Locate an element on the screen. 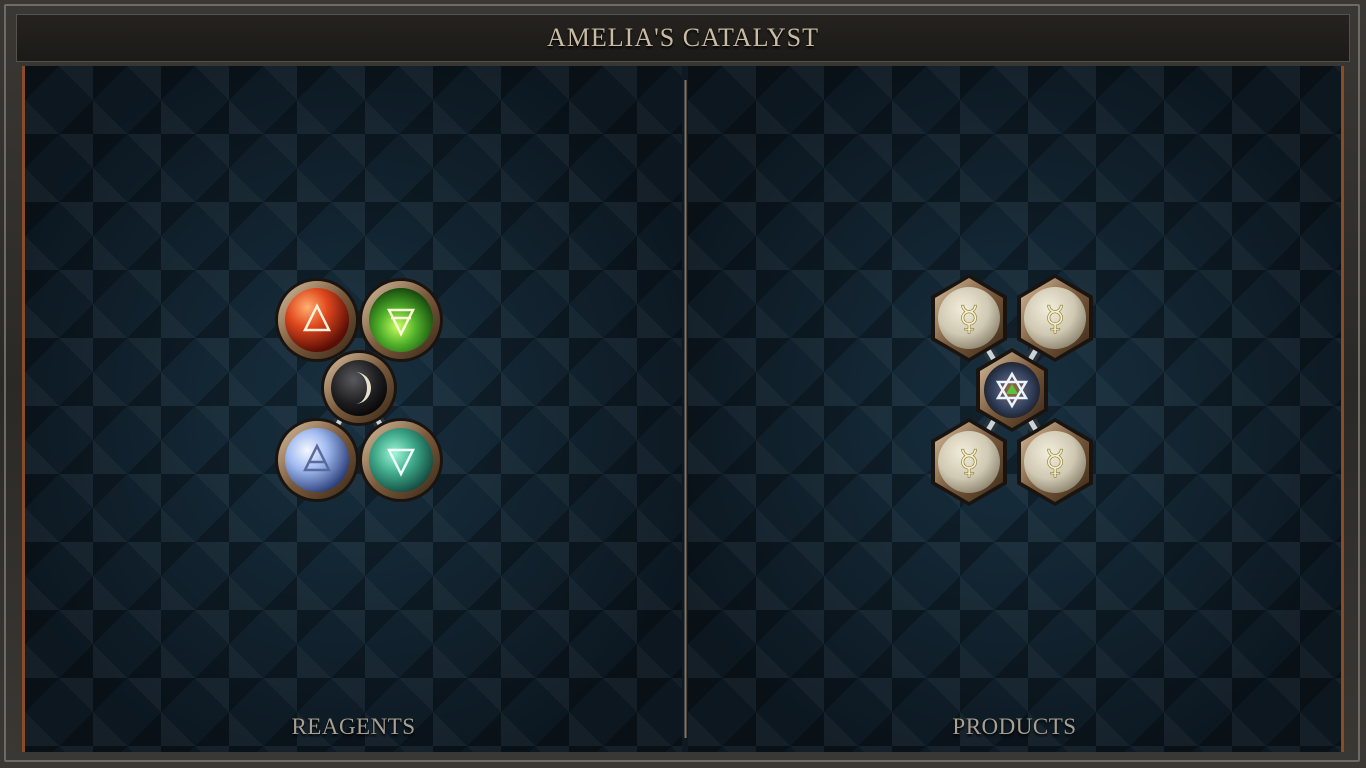 The height and width of the screenshot is (768, 1366). water-orb is located at coordinates (401, 460).